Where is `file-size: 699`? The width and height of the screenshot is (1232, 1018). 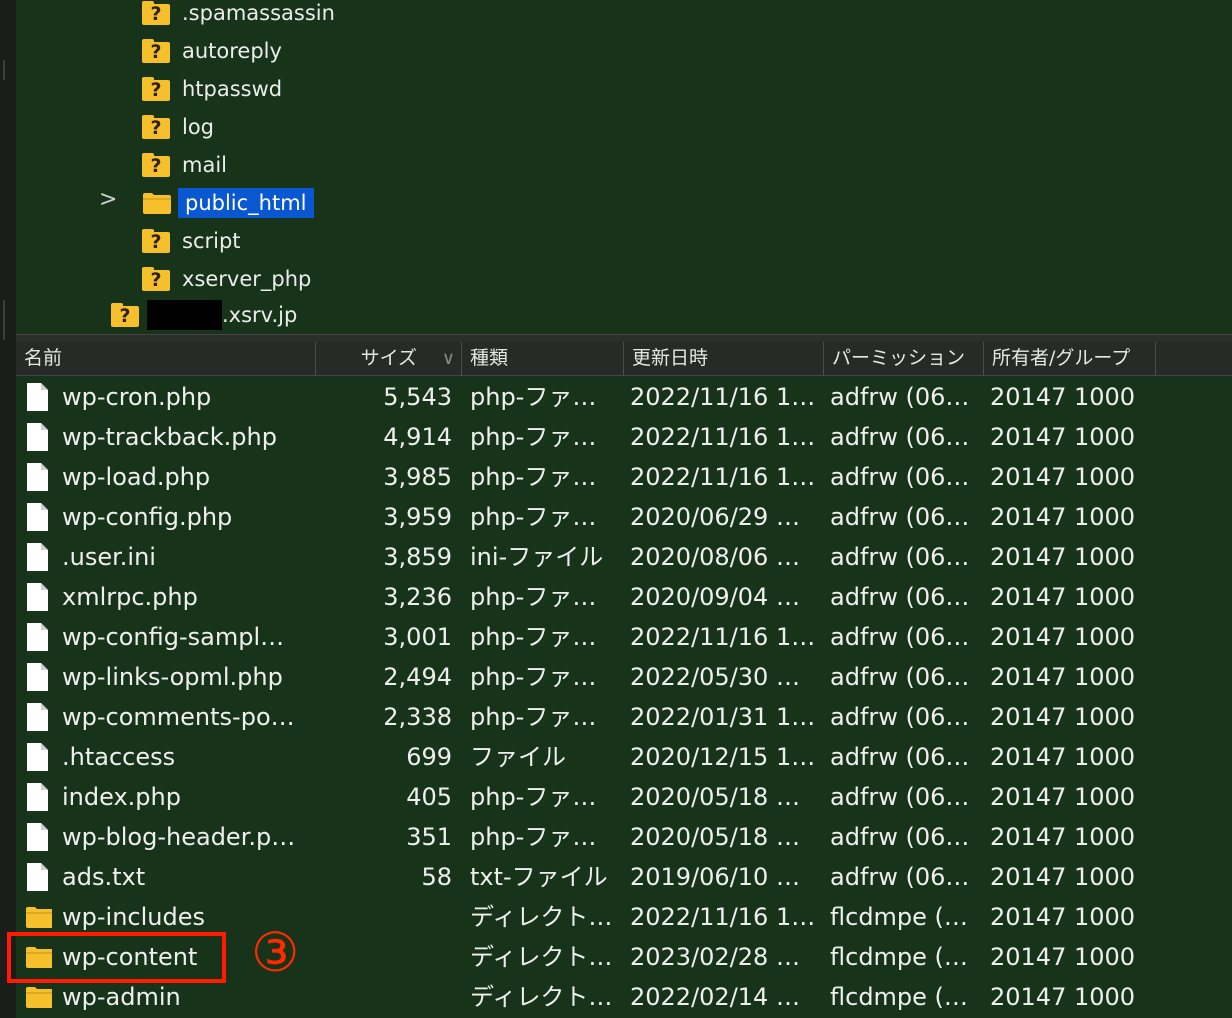 file-size: 699 is located at coordinates (429, 757).